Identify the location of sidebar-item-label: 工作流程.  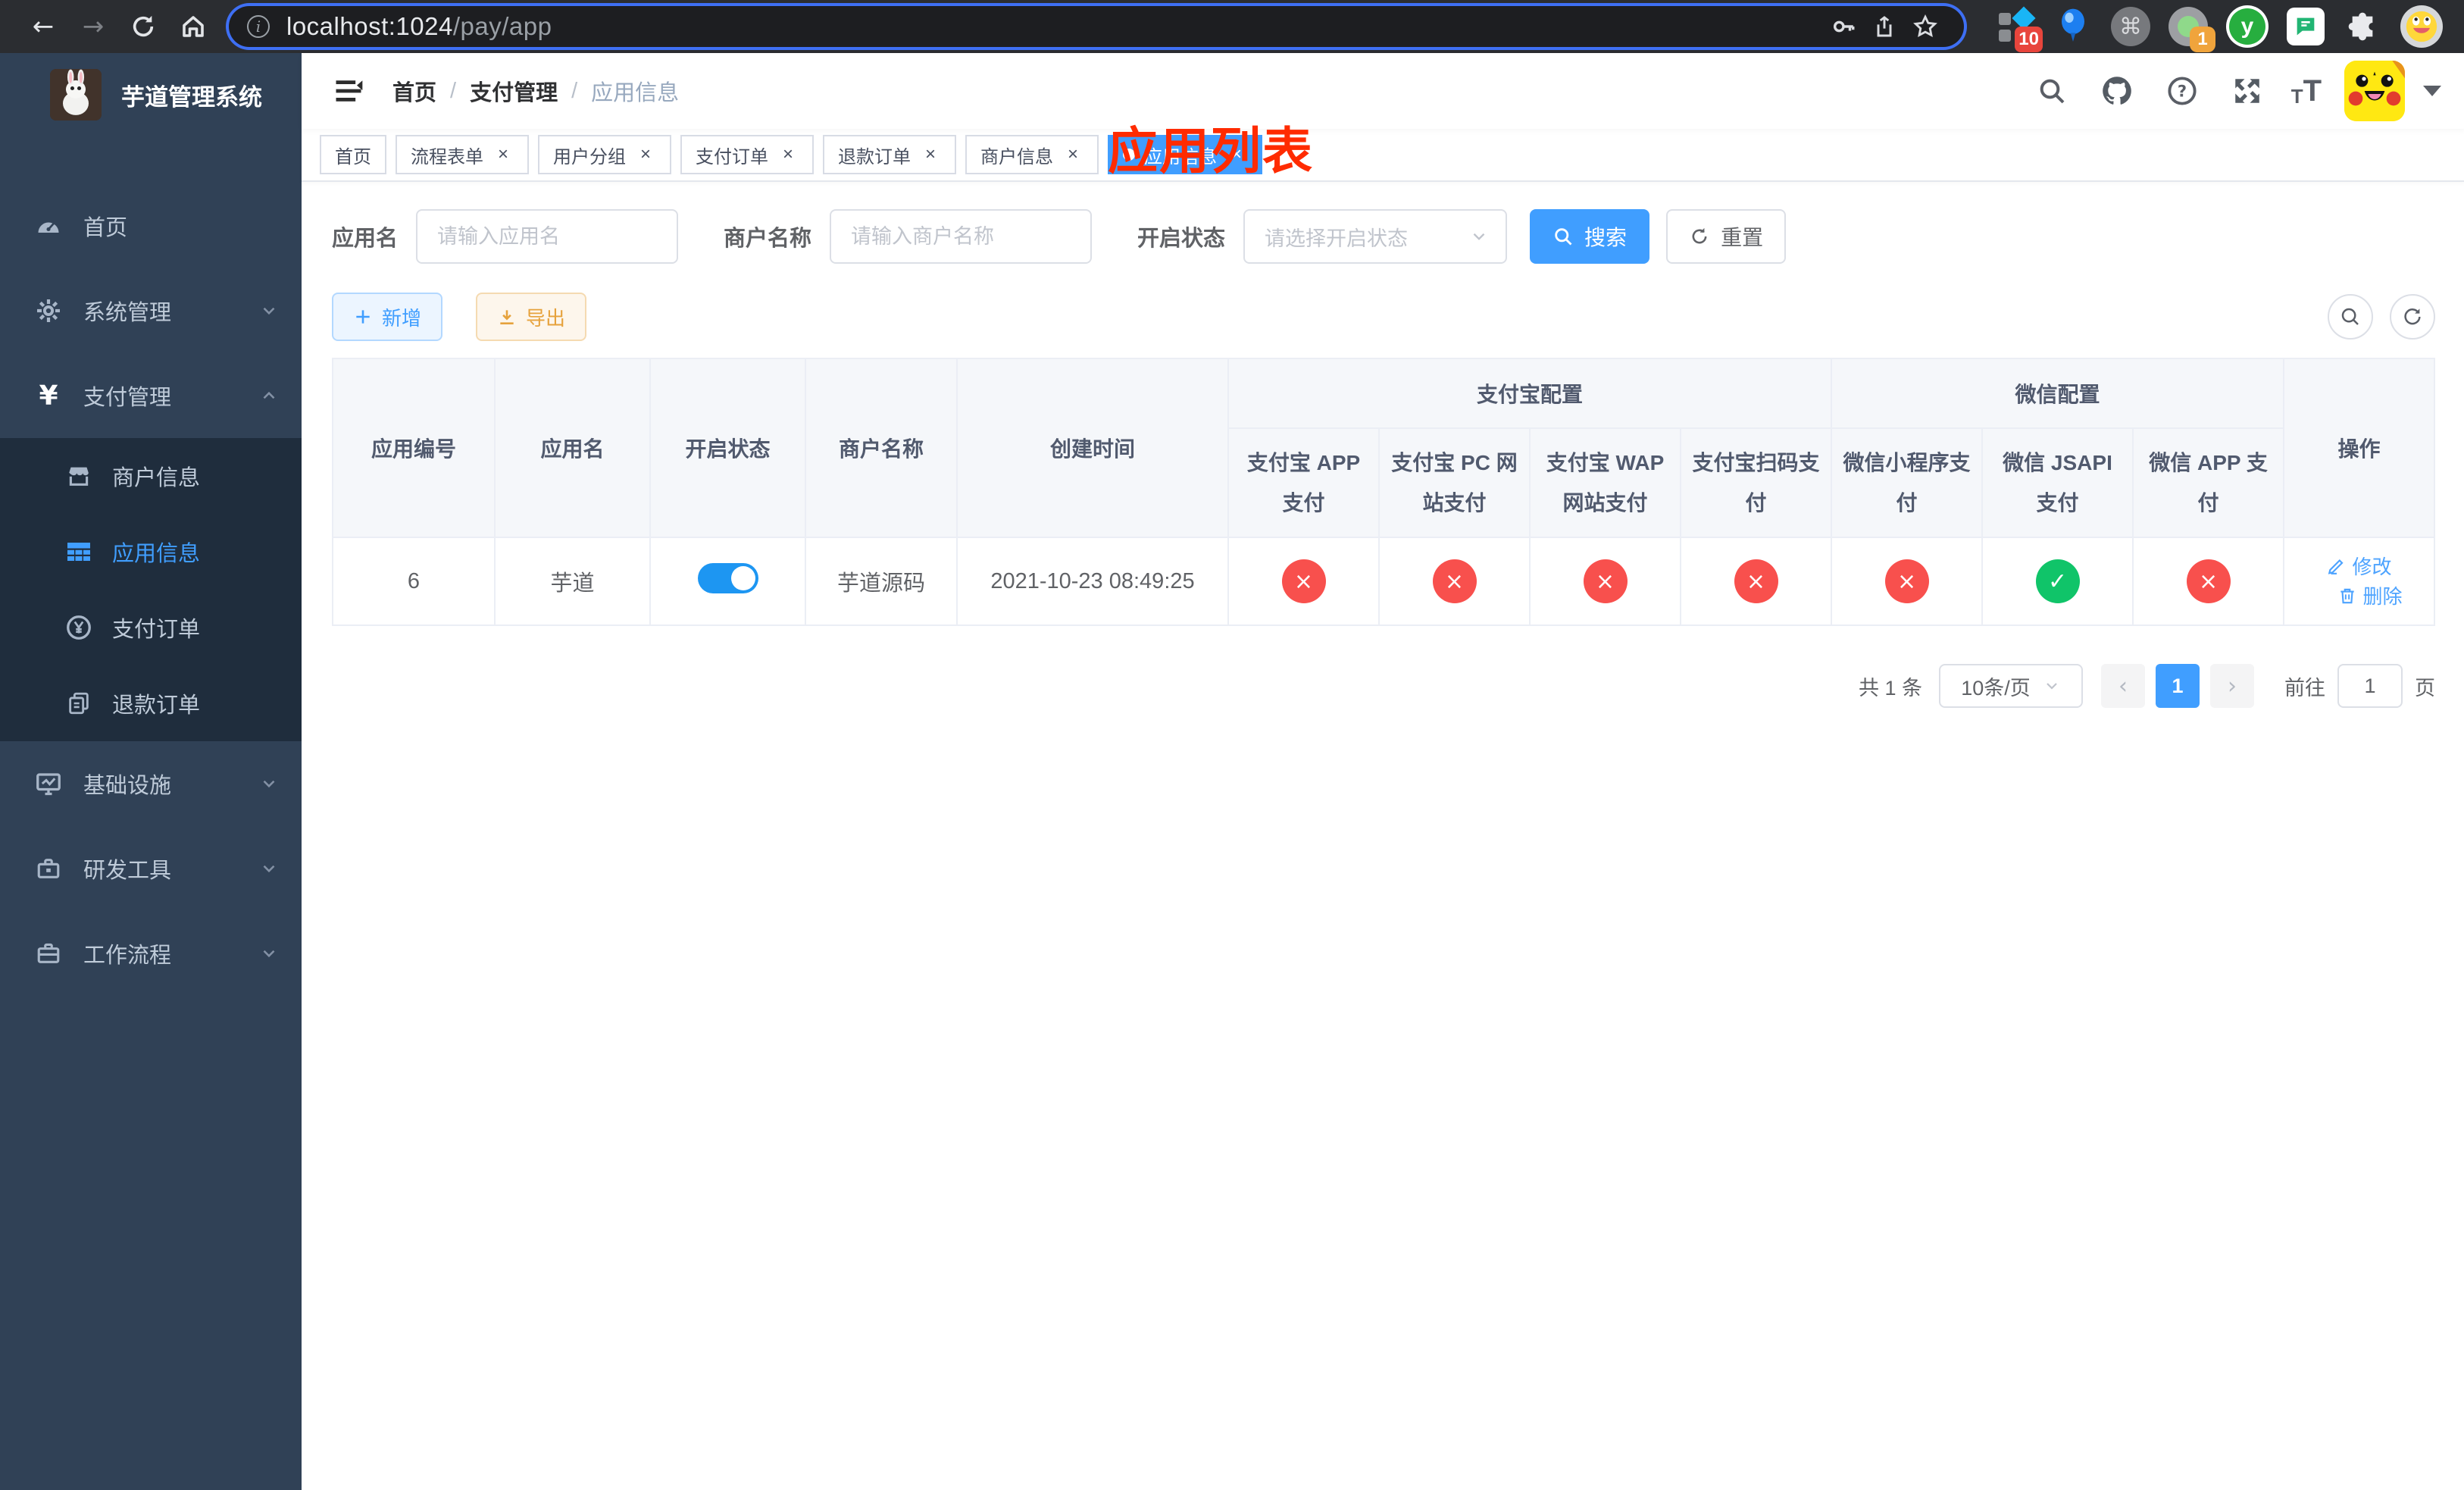
(127, 956).